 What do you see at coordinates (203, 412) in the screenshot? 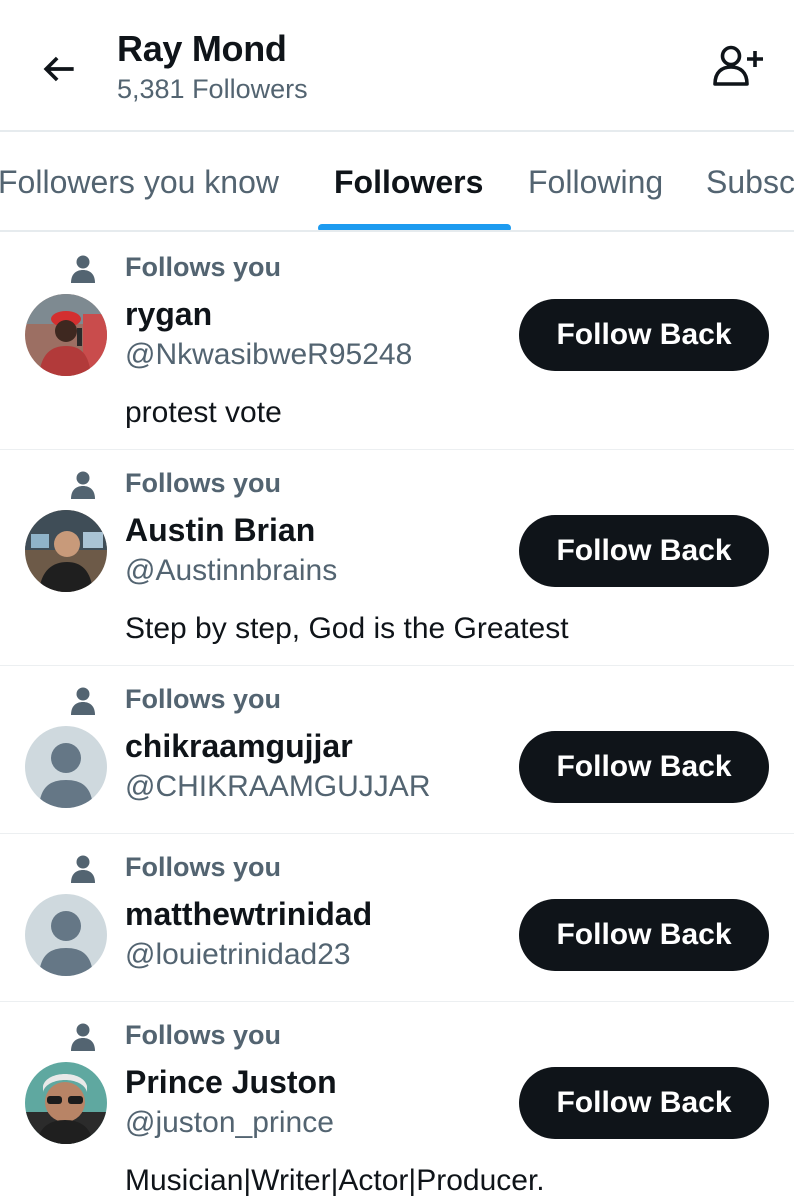
I see `user-bio: protest vote` at bounding box center [203, 412].